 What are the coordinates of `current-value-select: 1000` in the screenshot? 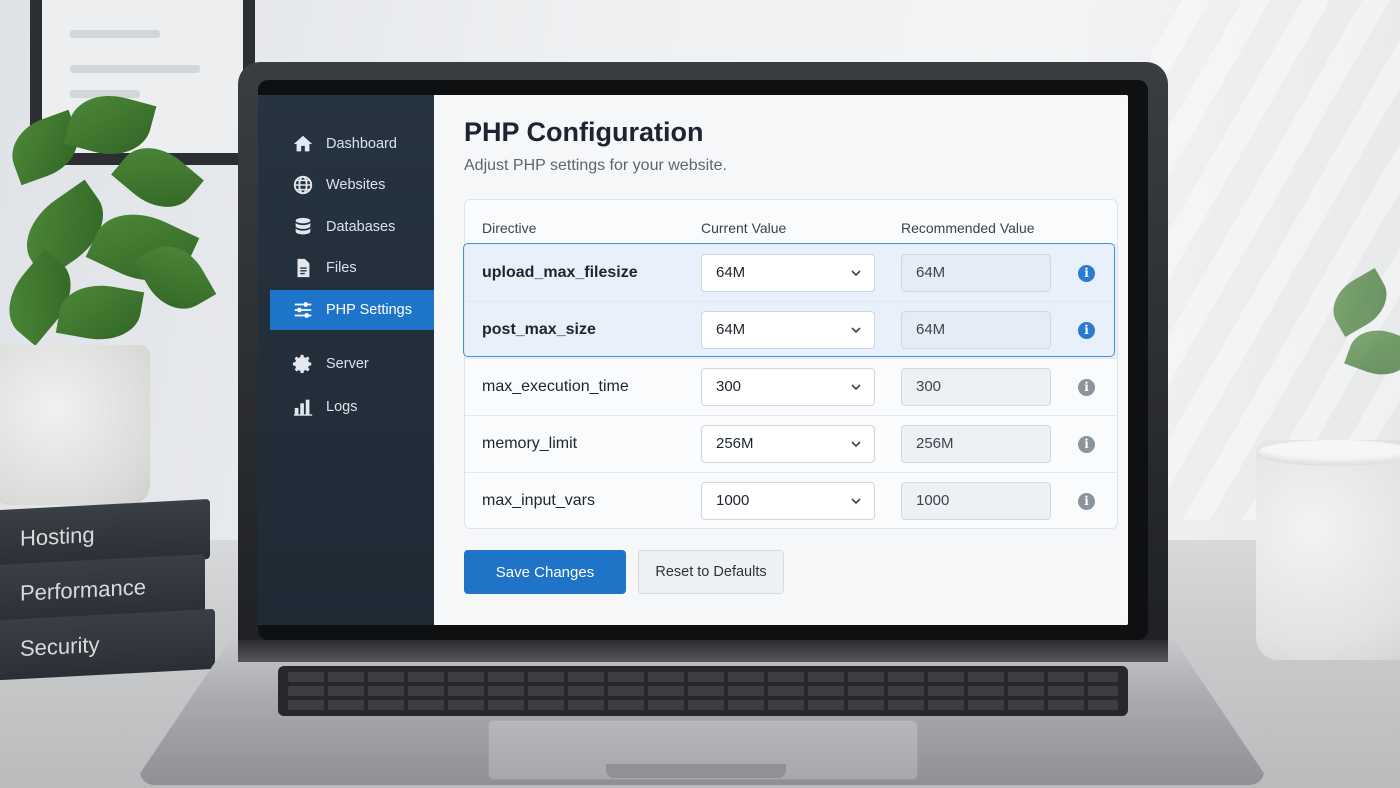 It's located at (788, 501).